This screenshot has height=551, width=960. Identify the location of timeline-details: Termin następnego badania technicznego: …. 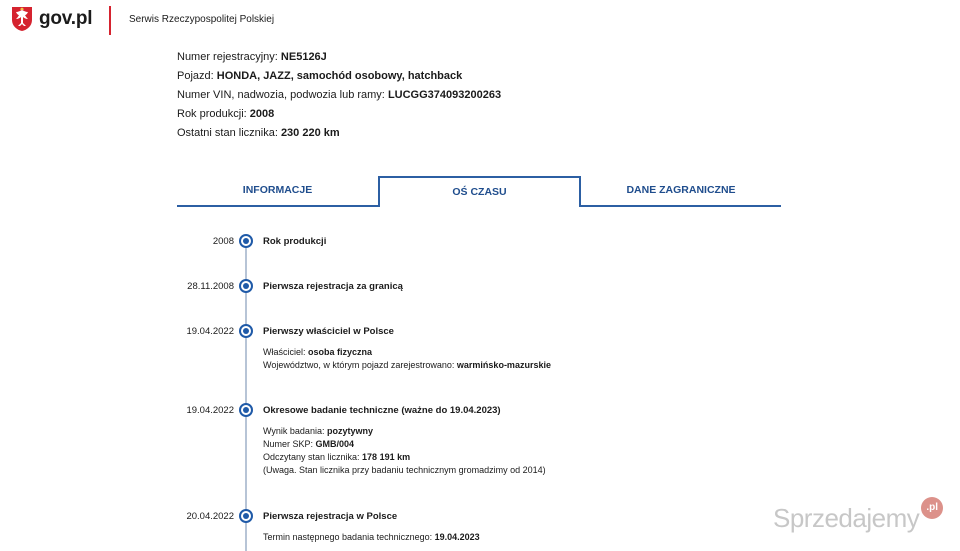
(371, 537).